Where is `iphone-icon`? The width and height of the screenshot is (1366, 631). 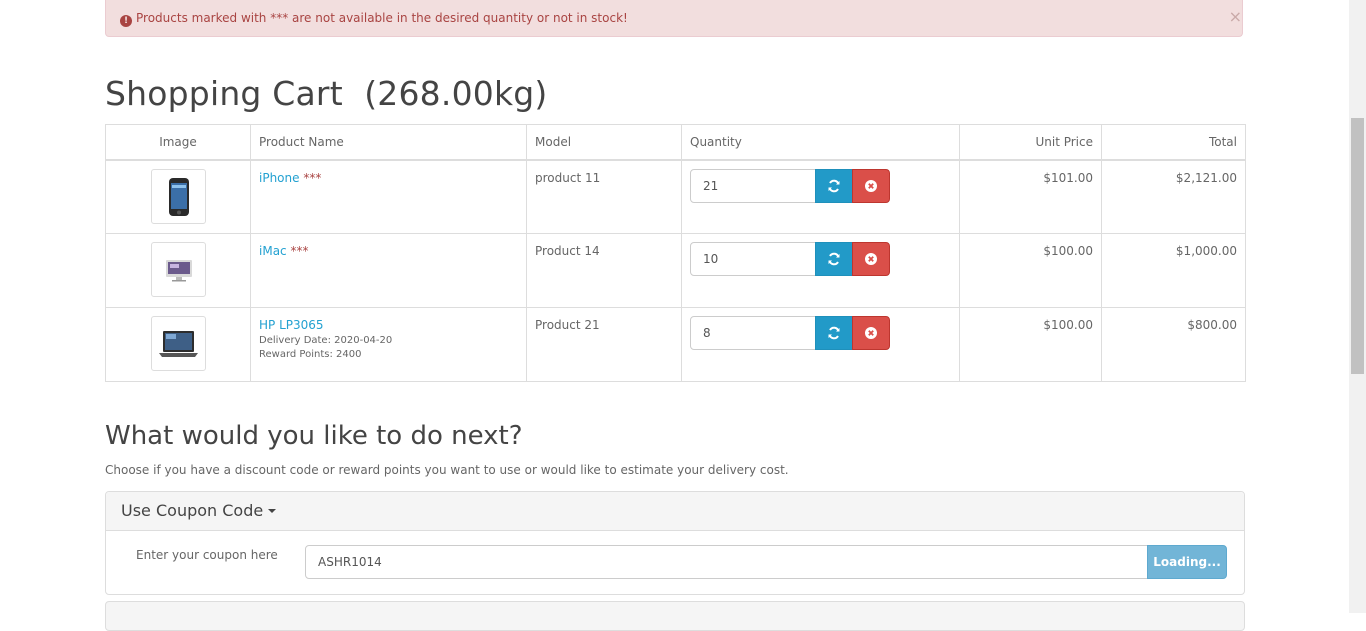 iphone-icon is located at coordinates (178, 196).